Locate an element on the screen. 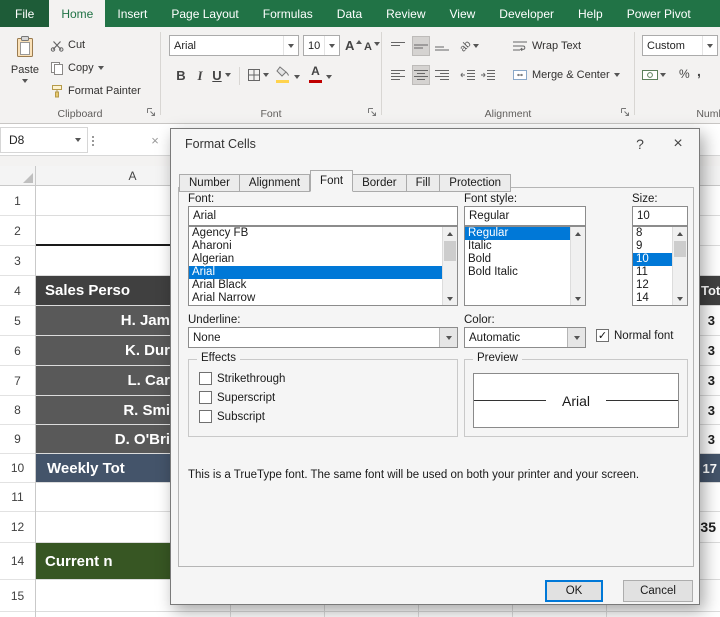 The width and height of the screenshot is (720, 617). font-list-item: Algerian is located at coordinates (323, 259).